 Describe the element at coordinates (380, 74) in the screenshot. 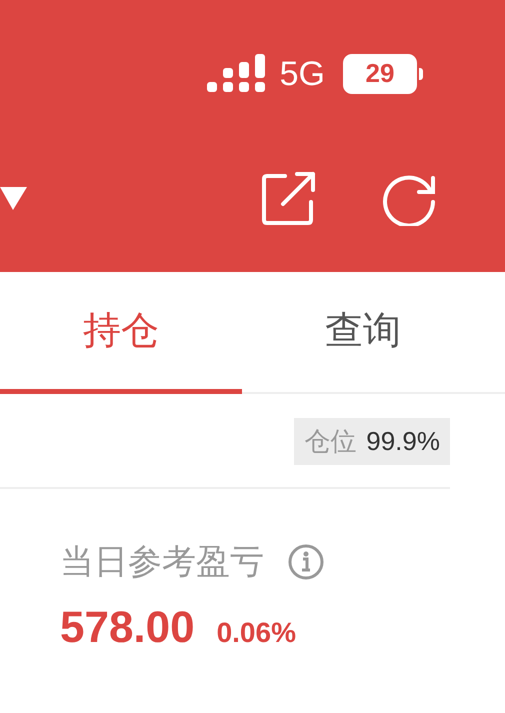

I see `battery-level: 29` at that location.